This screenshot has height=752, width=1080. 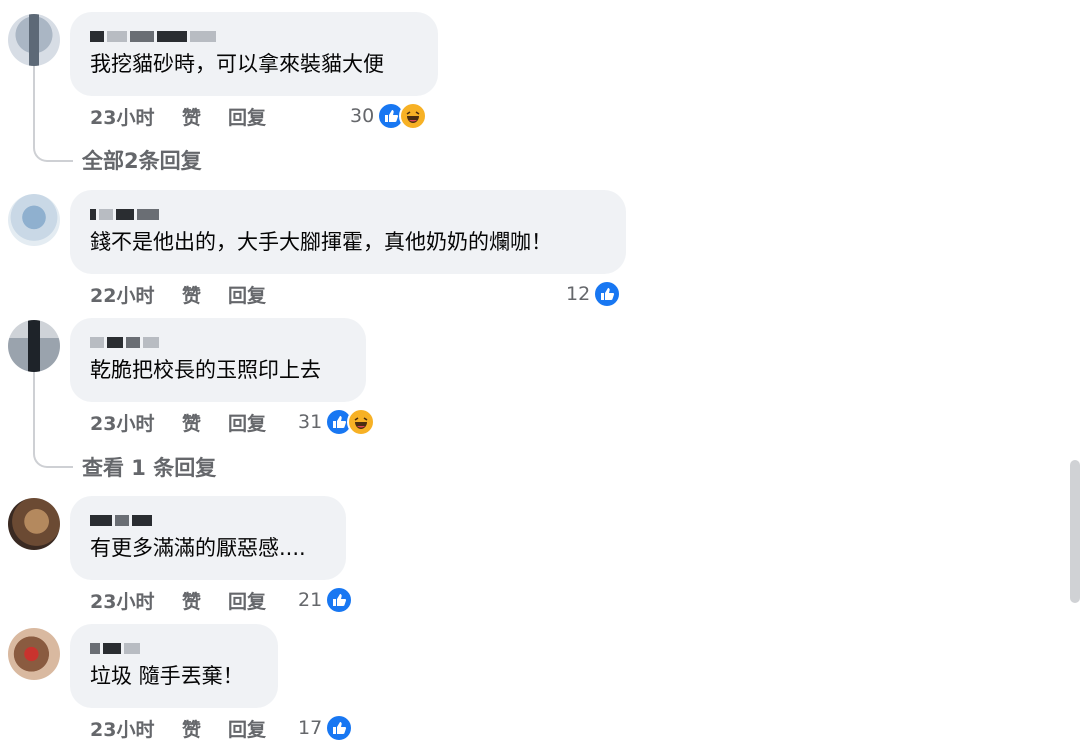 What do you see at coordinates (310, 422) in the screenshot?
I see `reaction-count: 31` at bounding box center [310, 422].